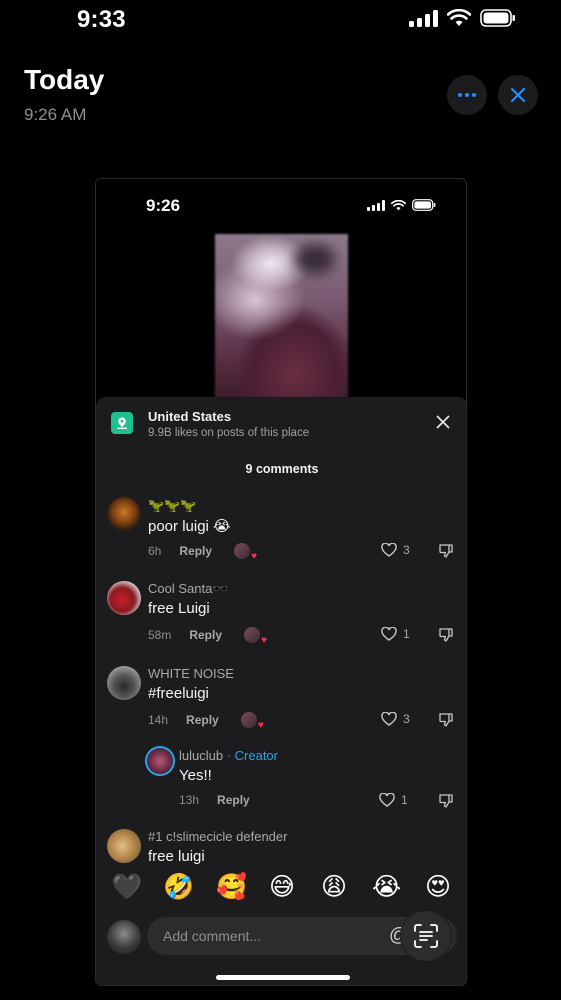 This screenshot has width=561, height=1000. What do you see at coordinates (281, 205) in the screenshot?
I see `inner-status-bar: 9:26` at bounding box center [281, 205].